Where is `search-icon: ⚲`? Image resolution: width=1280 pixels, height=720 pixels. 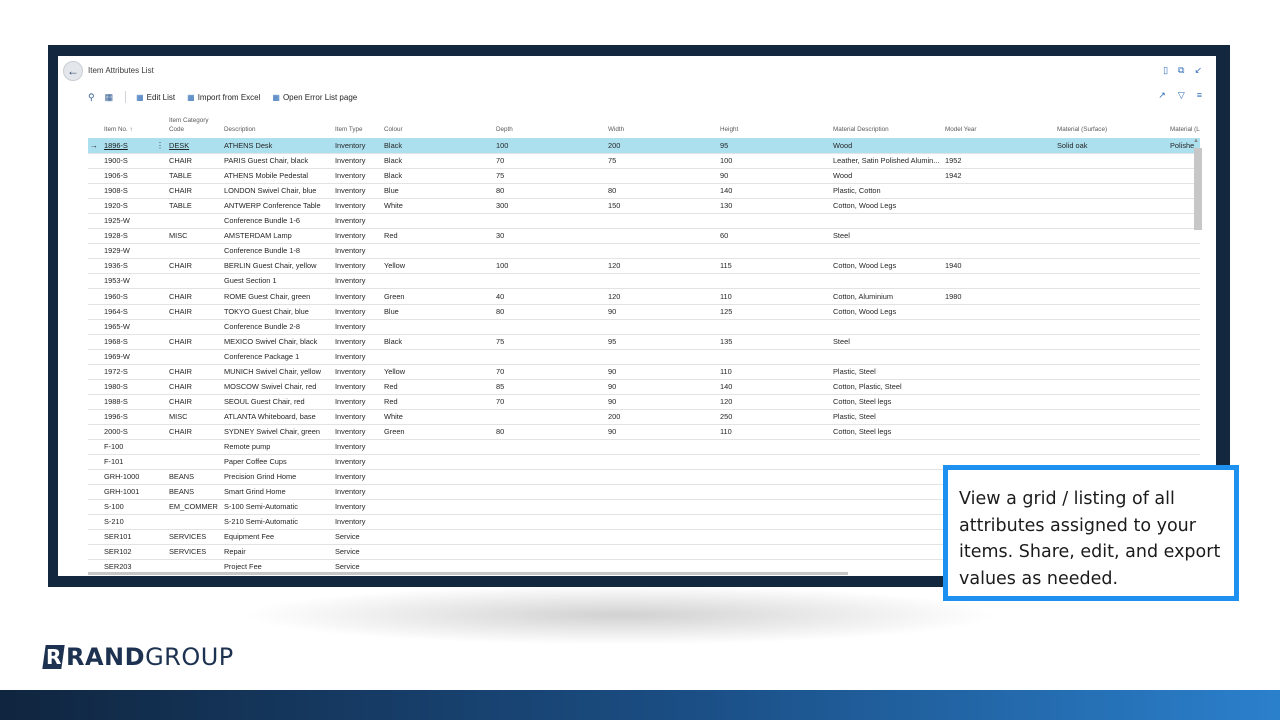
search-icon: ⚲ is located at coordinates (91, 97).